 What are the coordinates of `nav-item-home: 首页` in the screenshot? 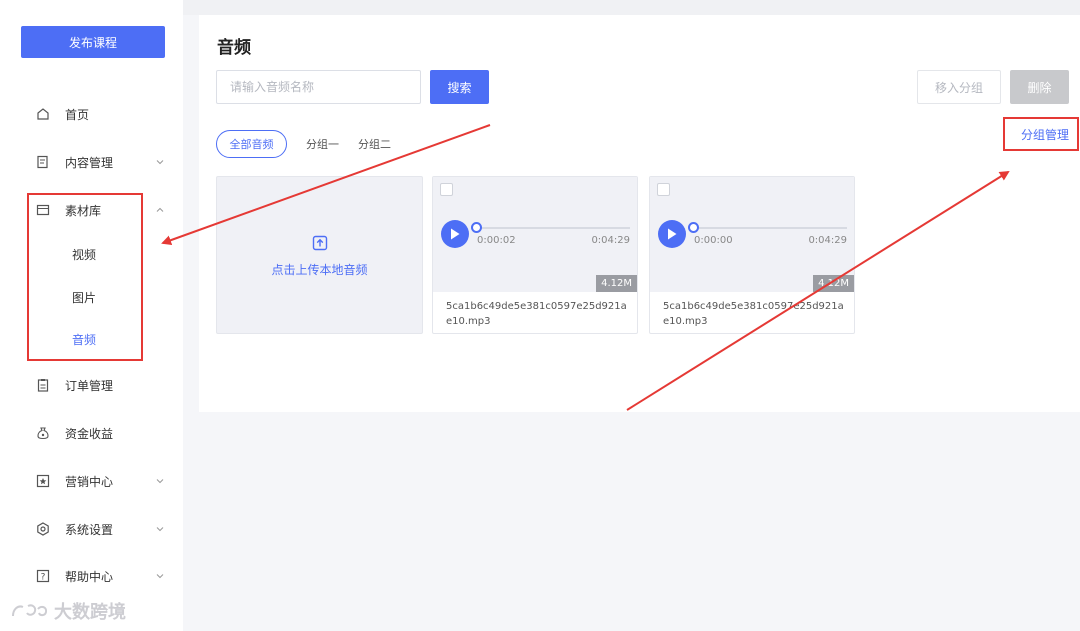 It's located at (91, 114).